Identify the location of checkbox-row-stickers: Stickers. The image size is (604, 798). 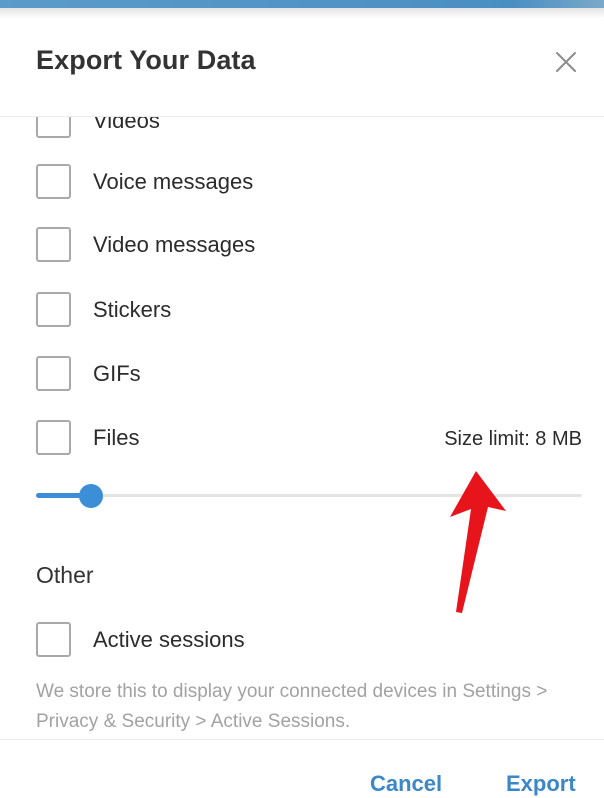
(103, 309).